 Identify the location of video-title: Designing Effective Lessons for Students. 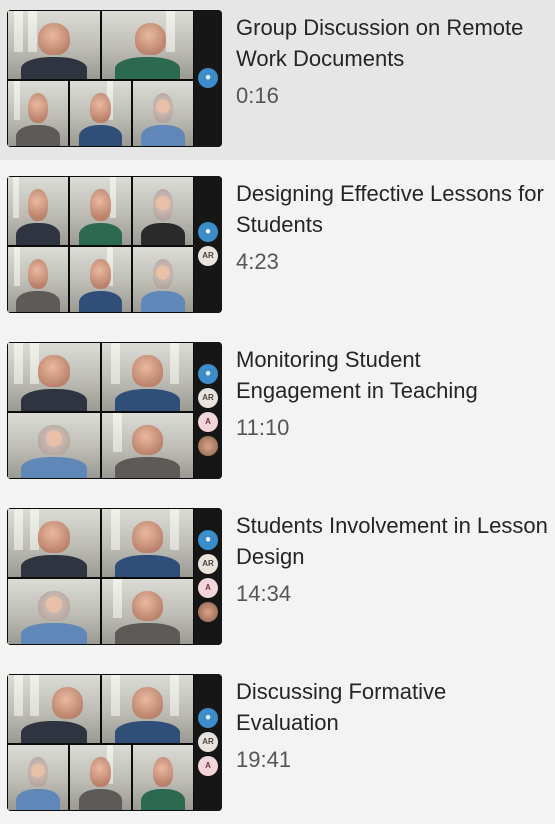
(390, 209).